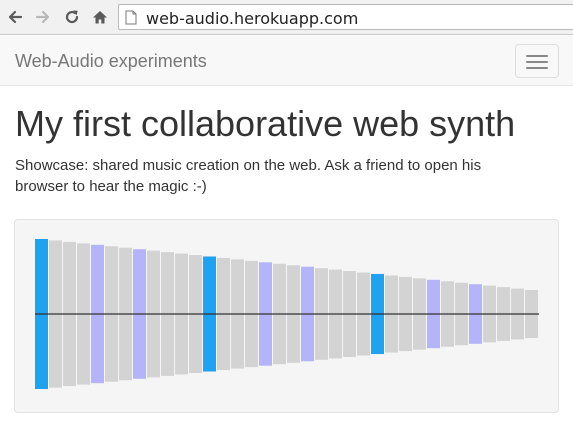 Image resolution: width=573 pixels, height=427 pixels. What do you see at coordinates (286, 61) in the screenshot?
I see `navbar: Web-Audio experiments` at bounding box center [286, 61].